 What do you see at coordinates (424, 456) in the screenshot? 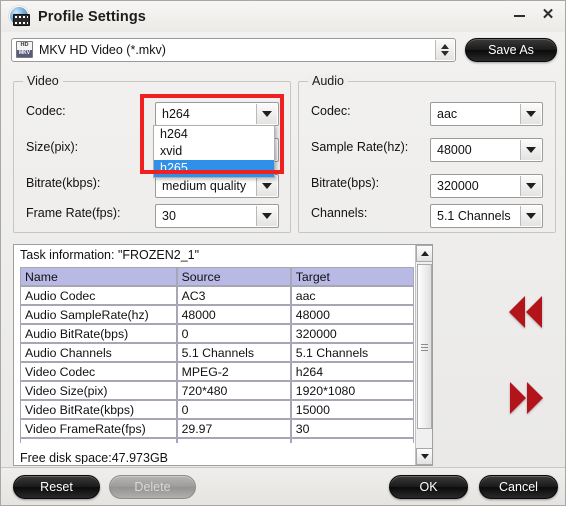
I see `scroll-down-icon` at bounding box center [424, 456].